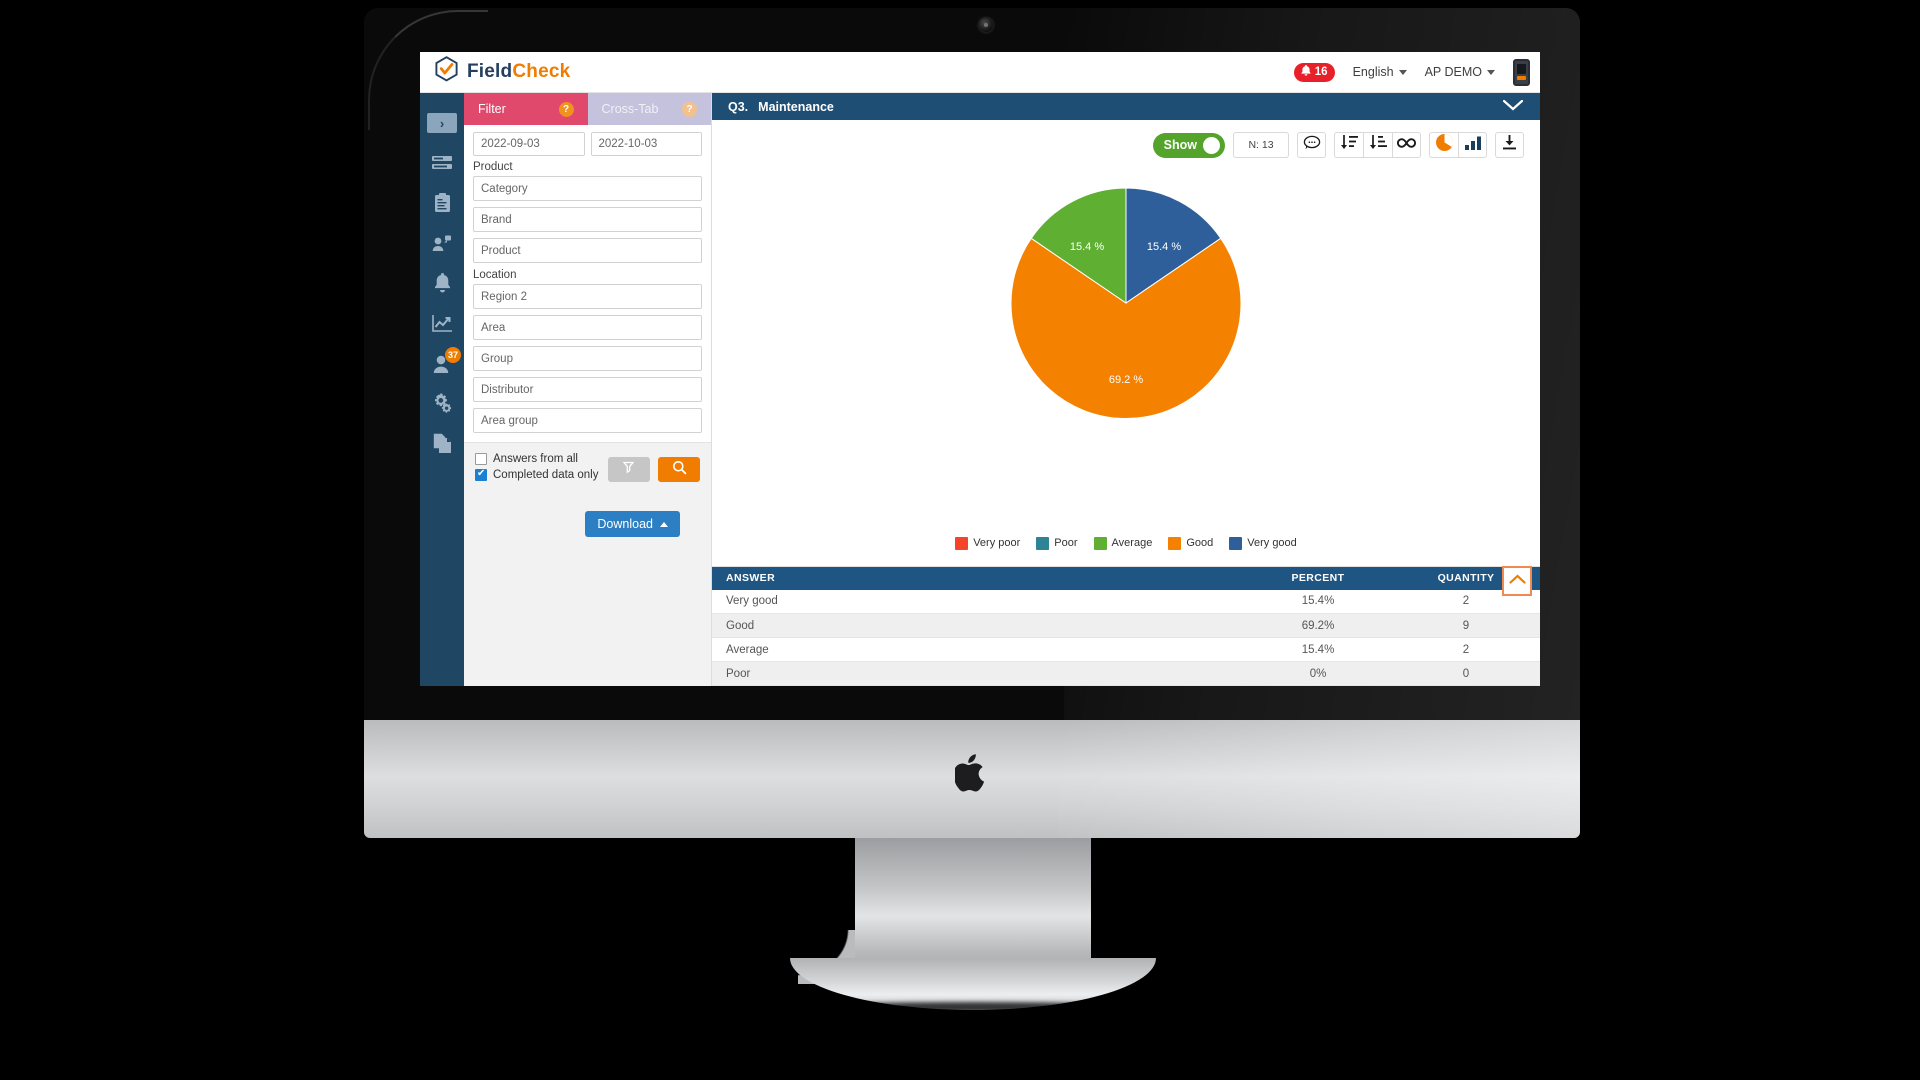 This screenshot has width=1920, height=1080. I want to click on sort-descending-button, so click(1377, 145).